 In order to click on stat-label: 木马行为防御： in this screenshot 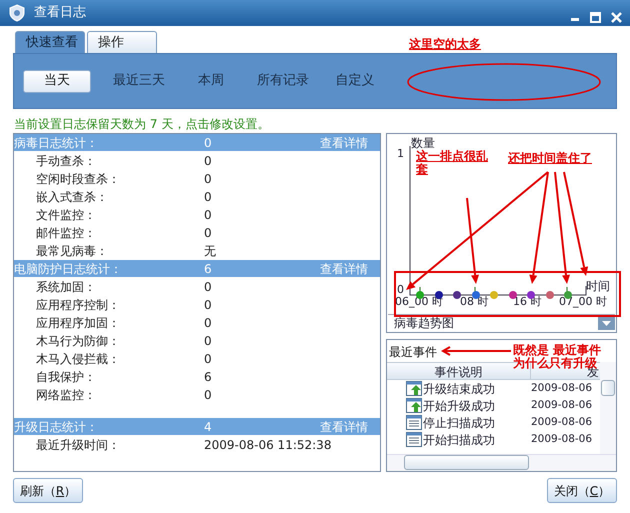, I will do `click(78, 341)`.